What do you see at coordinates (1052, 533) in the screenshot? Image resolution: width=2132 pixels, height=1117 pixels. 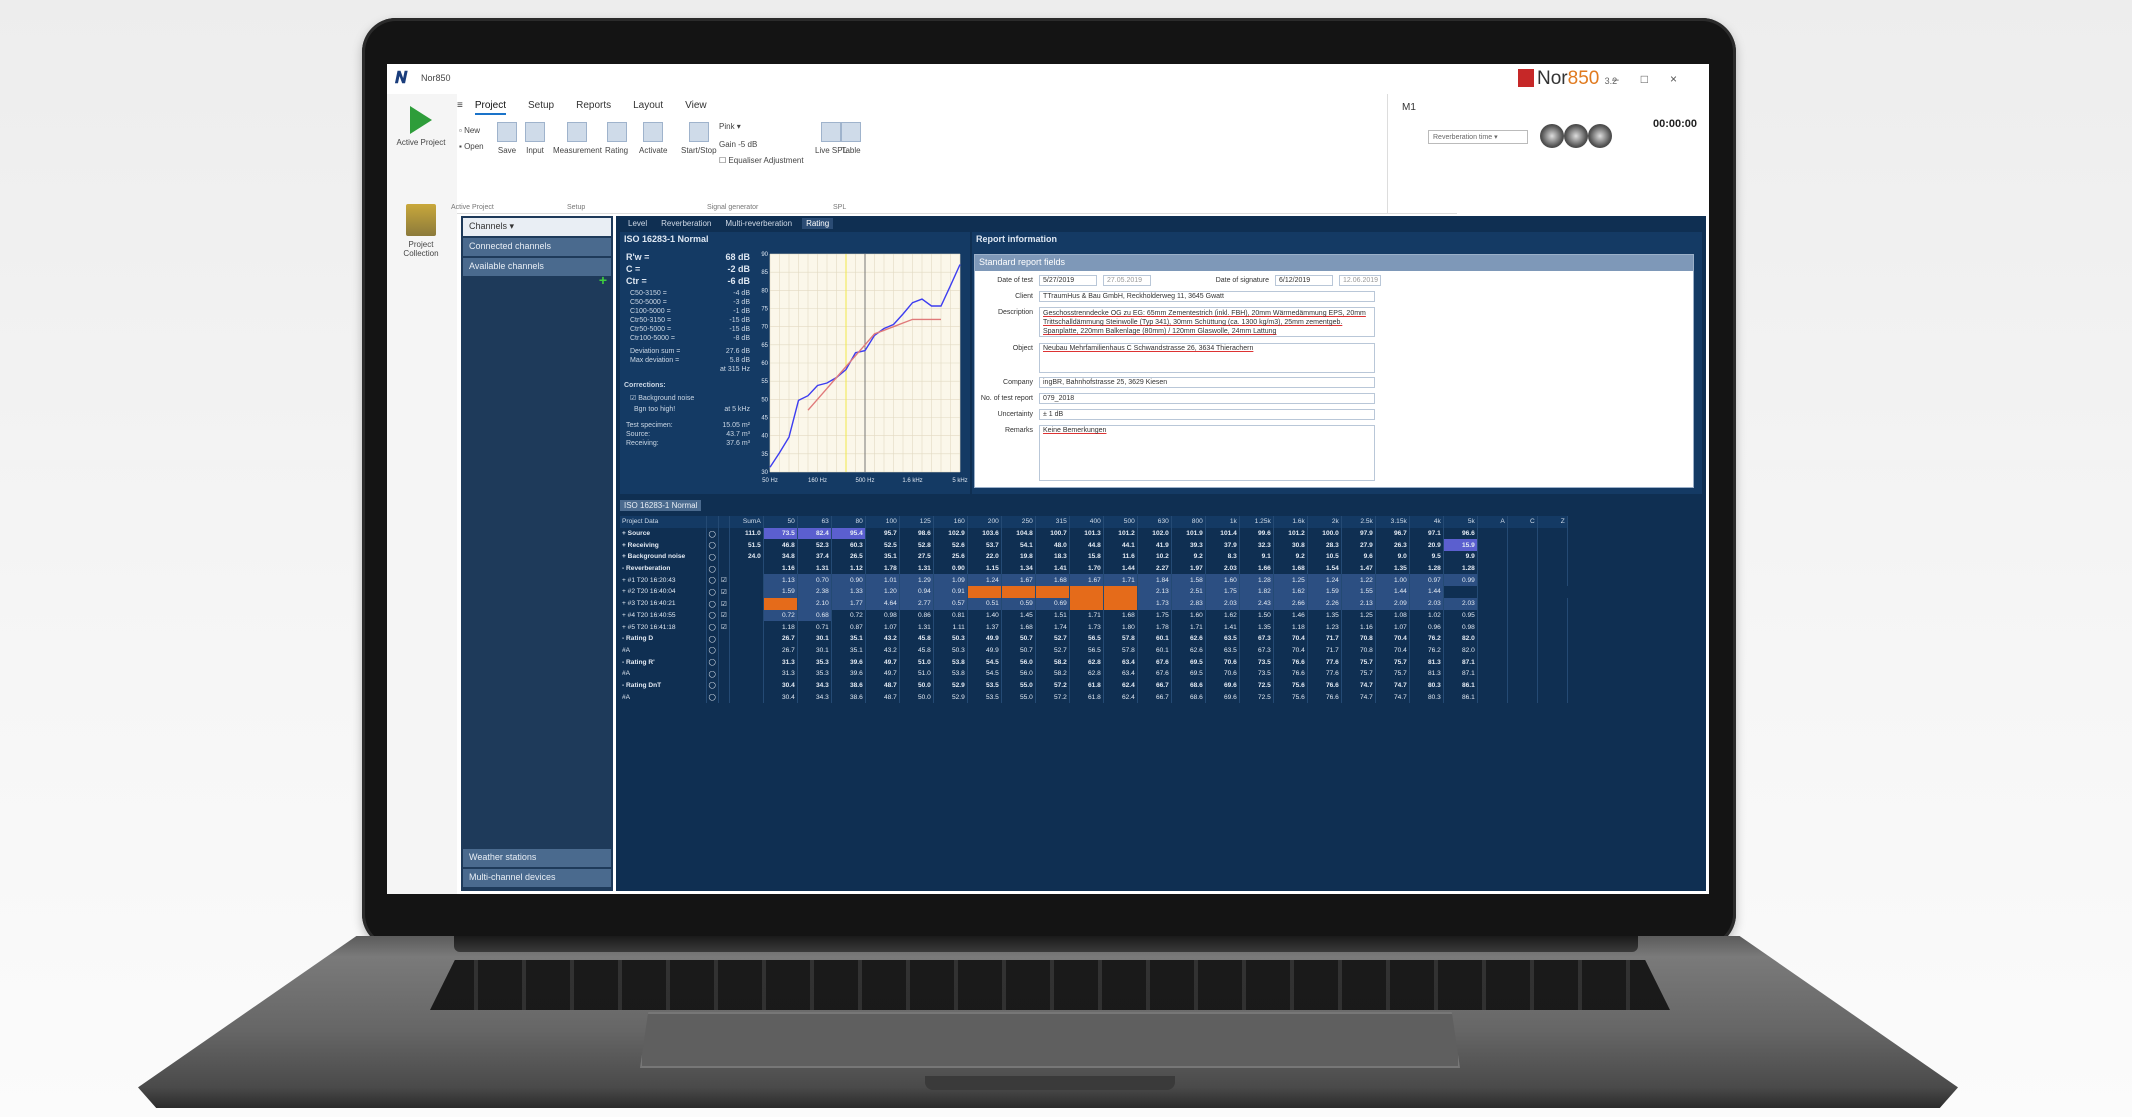 I see `table-cell: 100.7` at bounding box center [1052, 533].